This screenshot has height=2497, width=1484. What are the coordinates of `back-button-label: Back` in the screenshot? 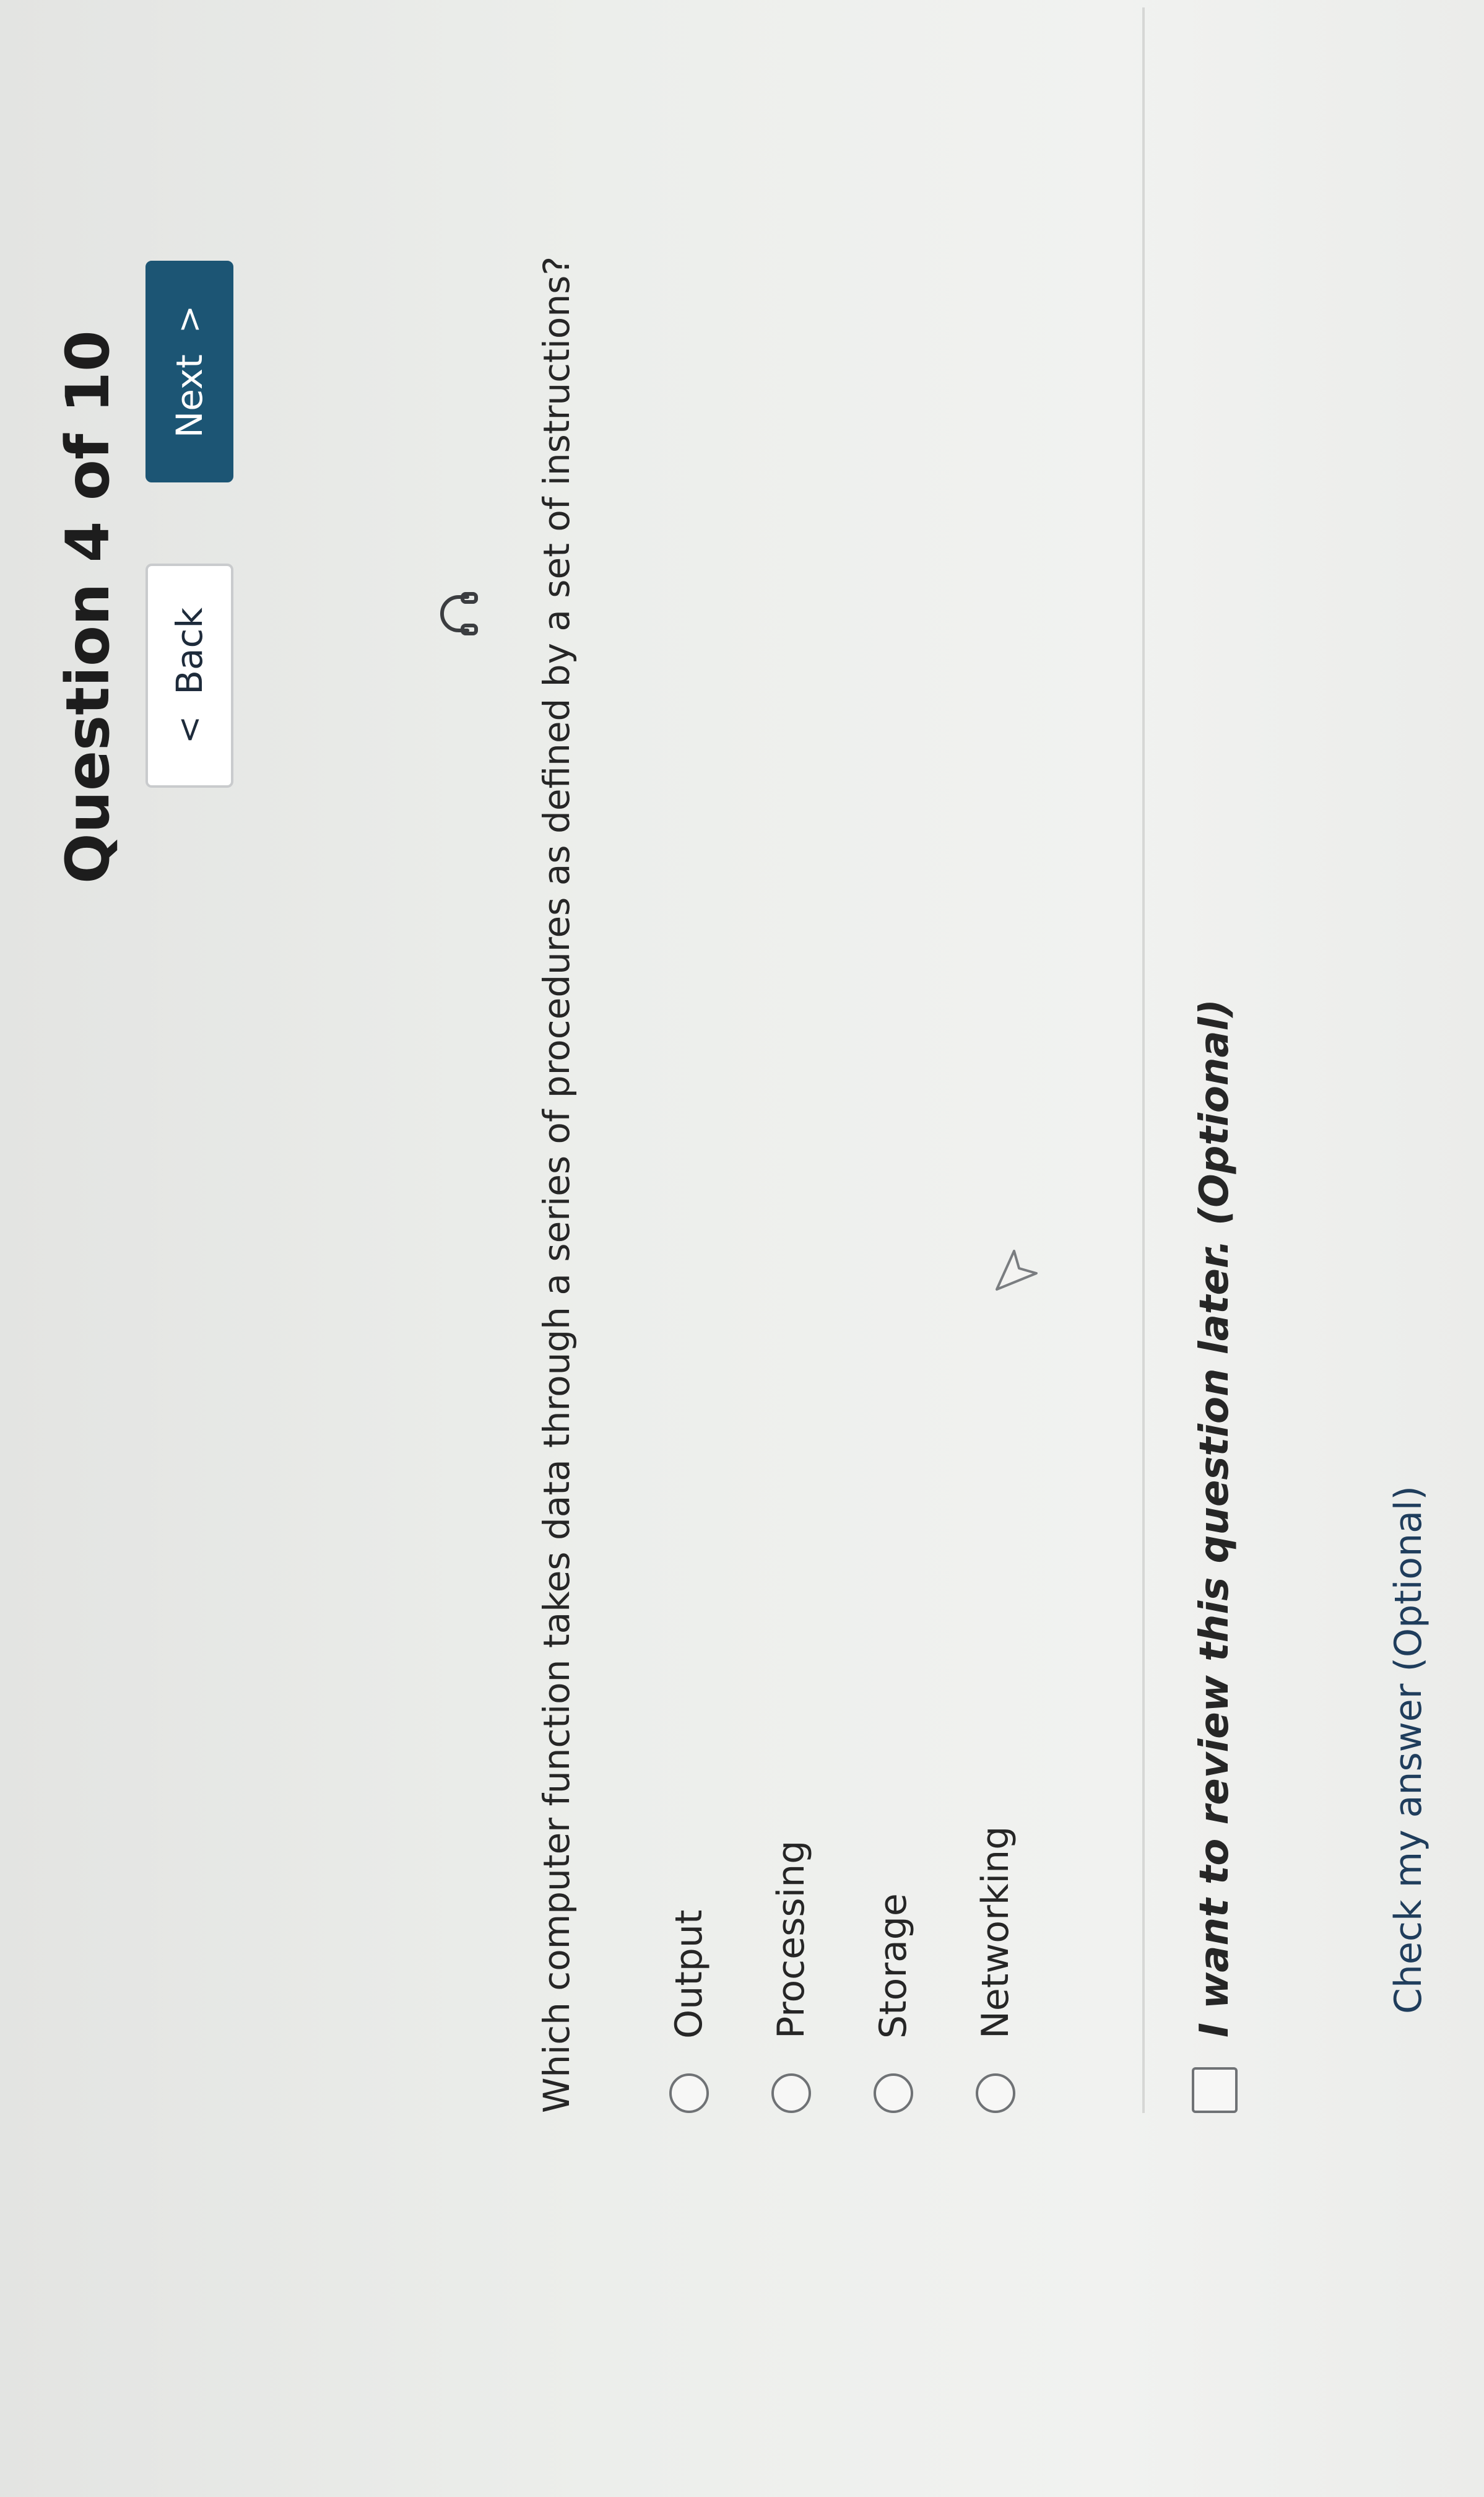 It's located at (189, 651).